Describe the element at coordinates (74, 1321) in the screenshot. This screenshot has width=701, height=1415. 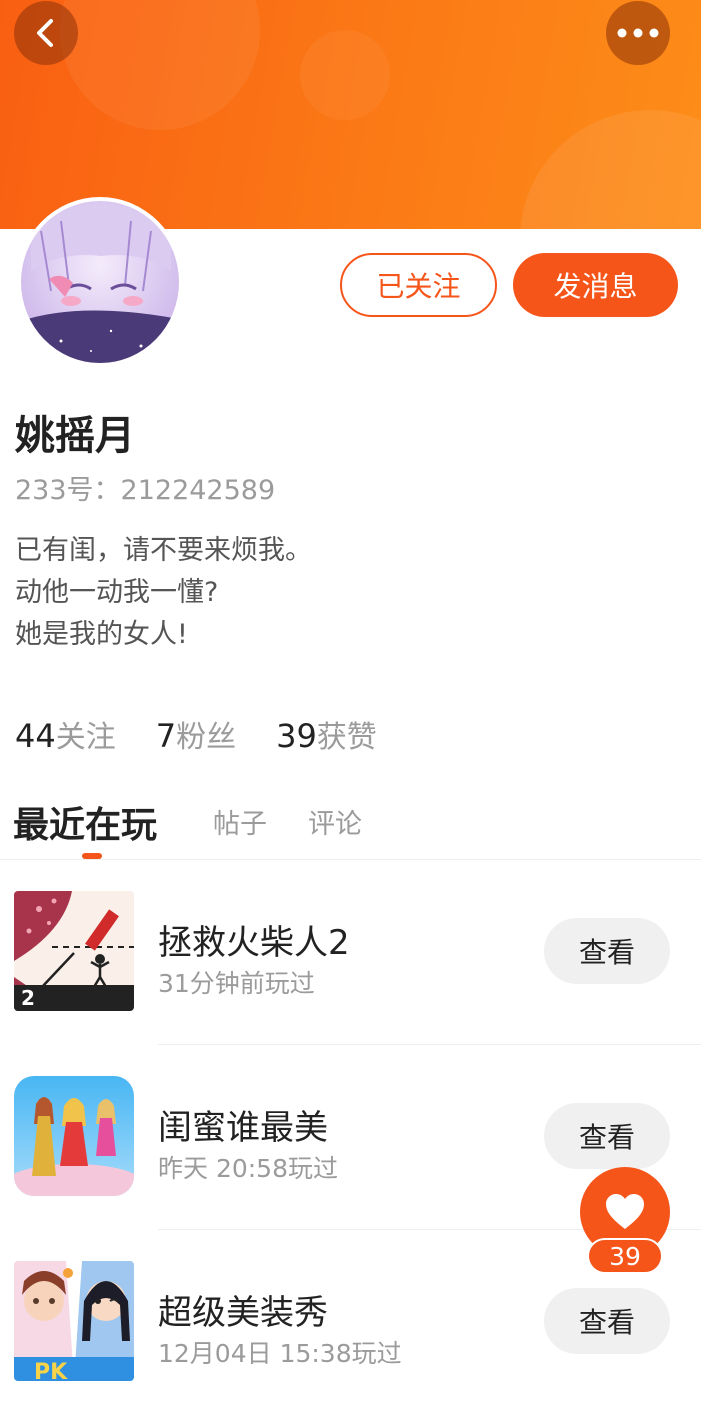
I see `makeup-show-game-icon: PK` at that location.